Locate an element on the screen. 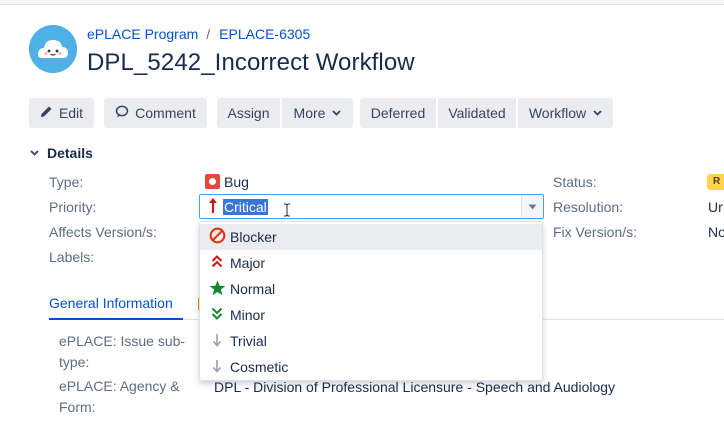 The height and width of the screenshot is (440, 724). project-avatar is located at coordinates (53, 49).